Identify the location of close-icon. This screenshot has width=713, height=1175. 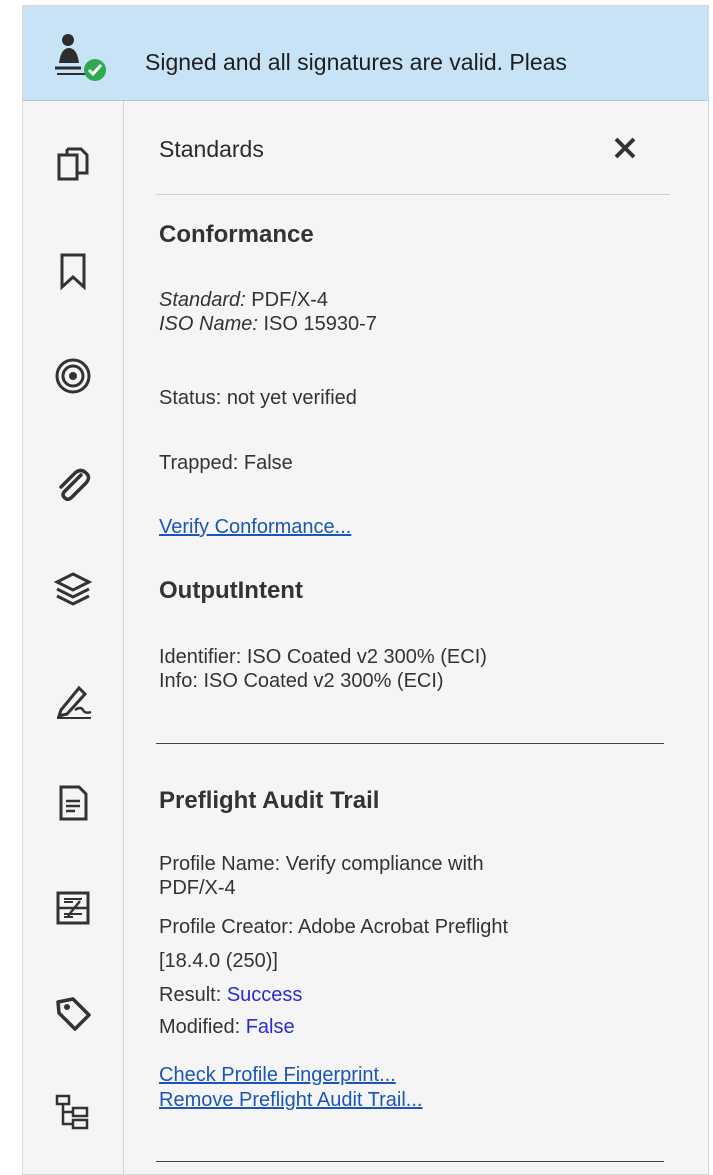
(625, 148).